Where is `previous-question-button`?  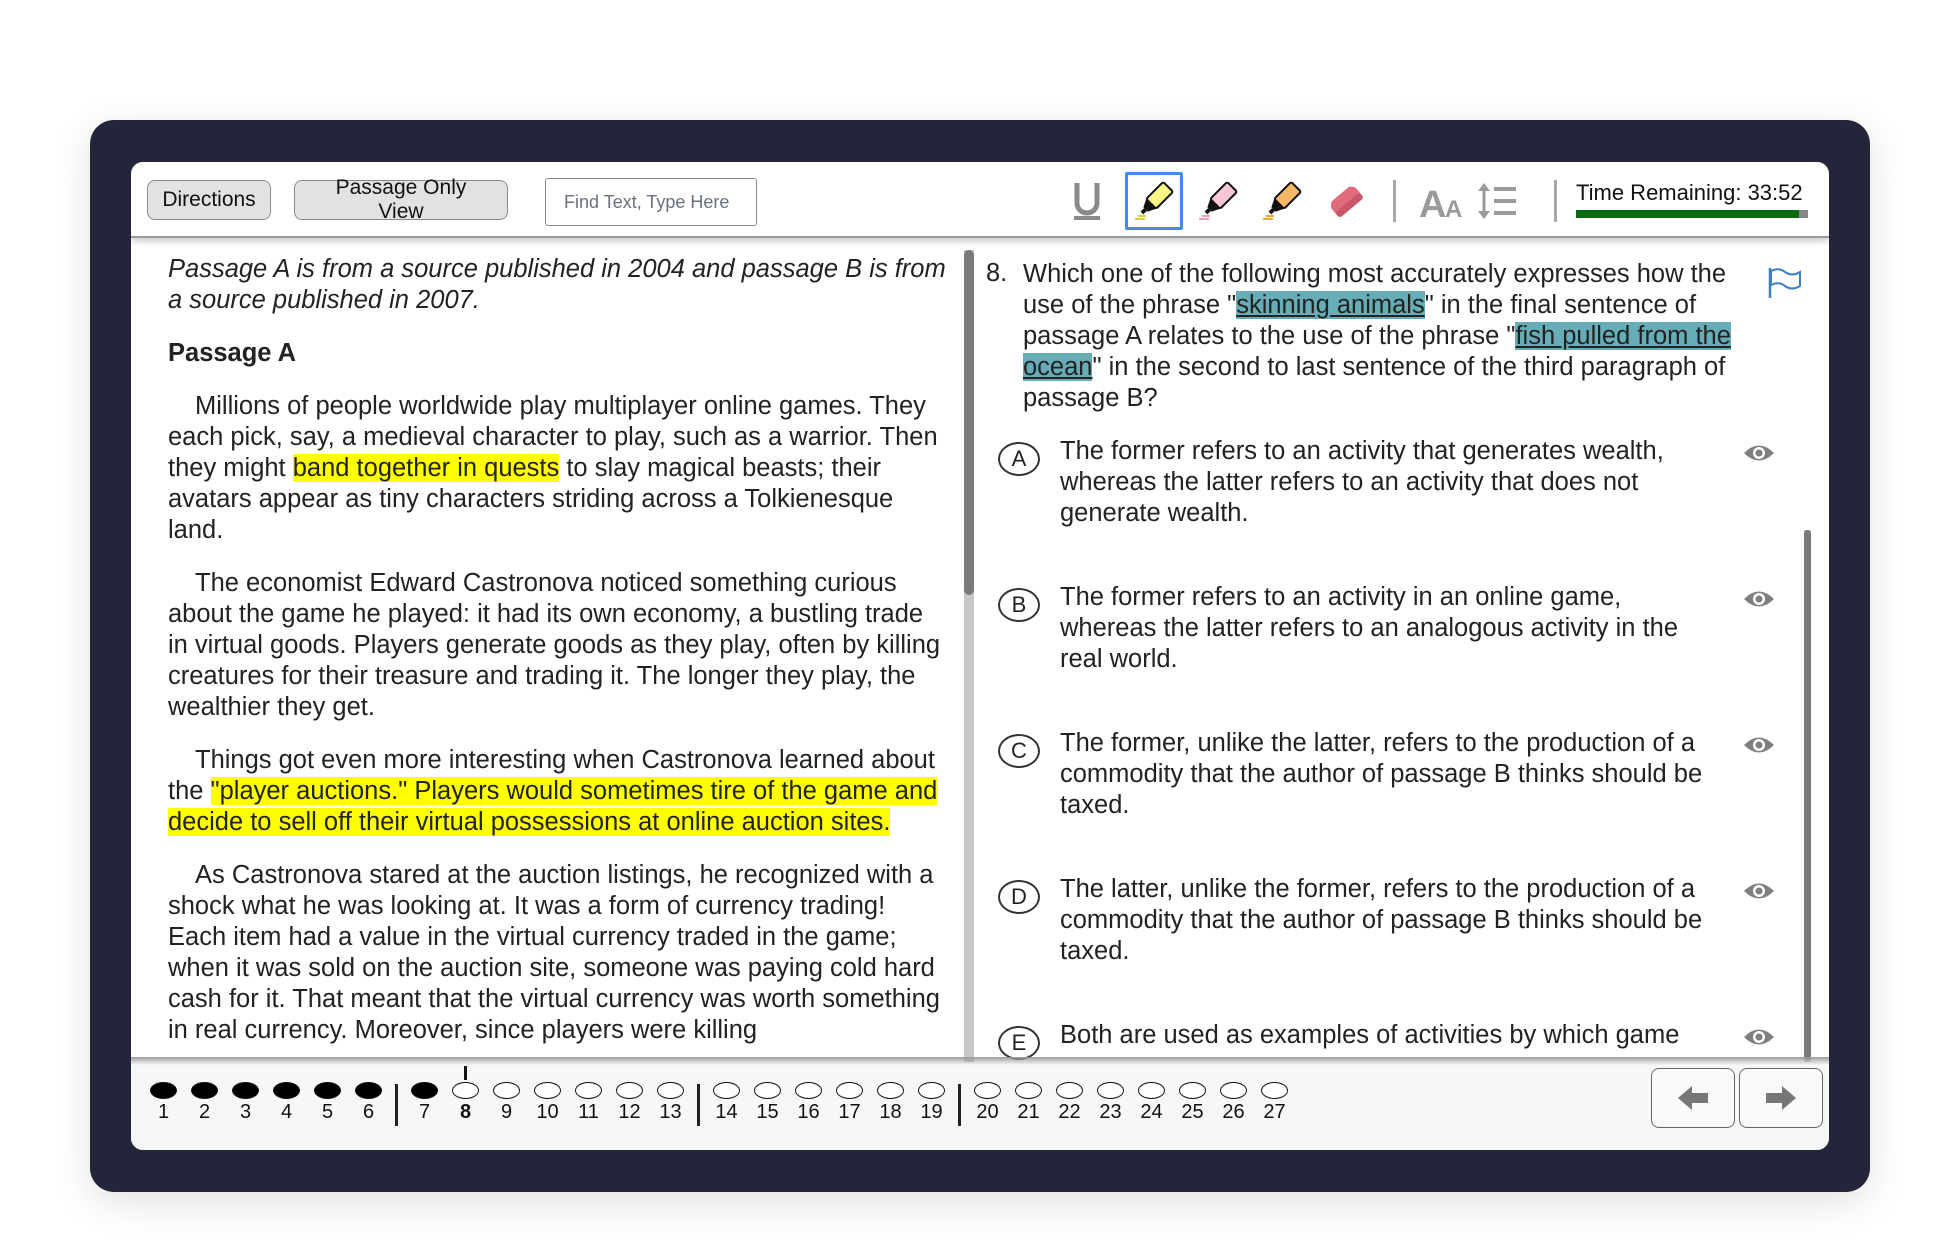 previous-question-button is located at coordinates (1693, 1098).